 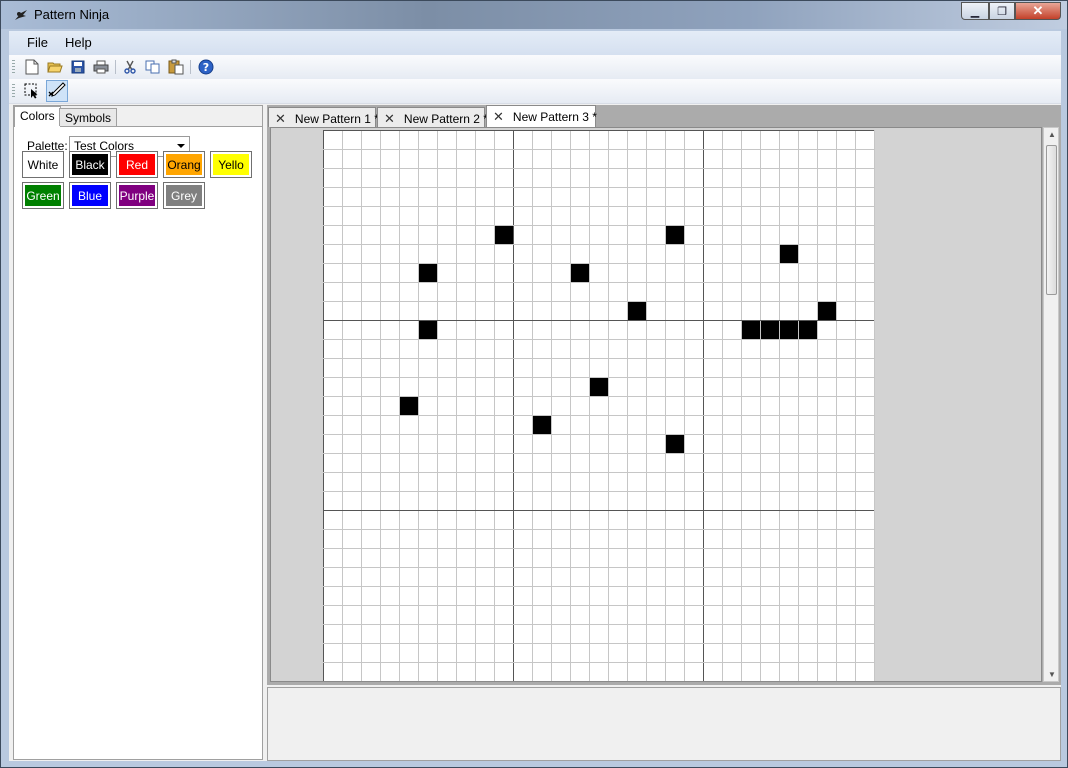 I want to click on menu-help: Help, so click(x=78, y=42).